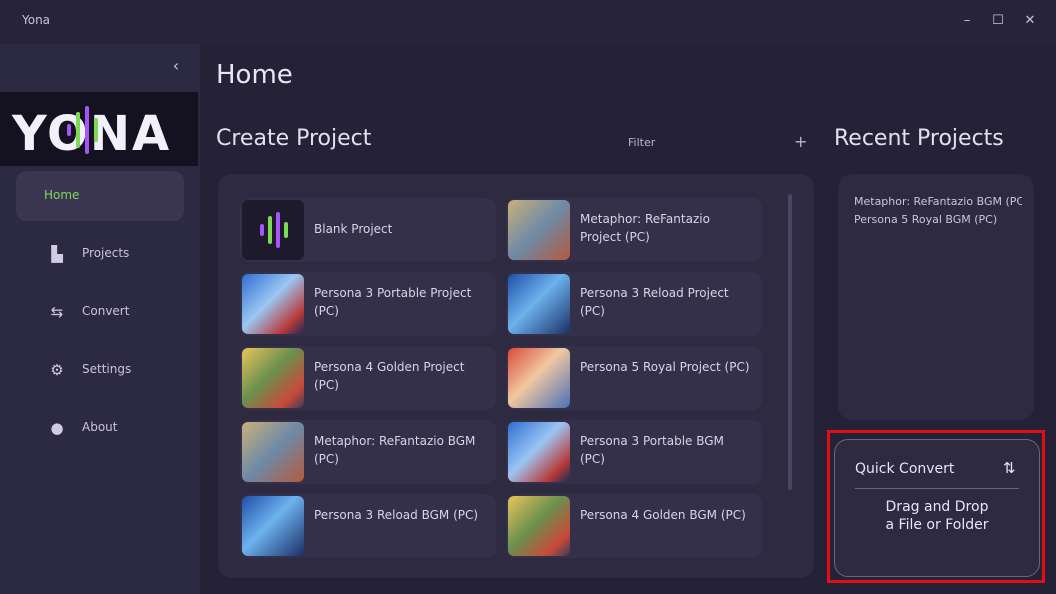 This screenshot has width=1056, height=594. What do you see at coordinates (57, 312) in the screenshot?
I see `convert-icon: ⇆` at bounding box center [57, 312].